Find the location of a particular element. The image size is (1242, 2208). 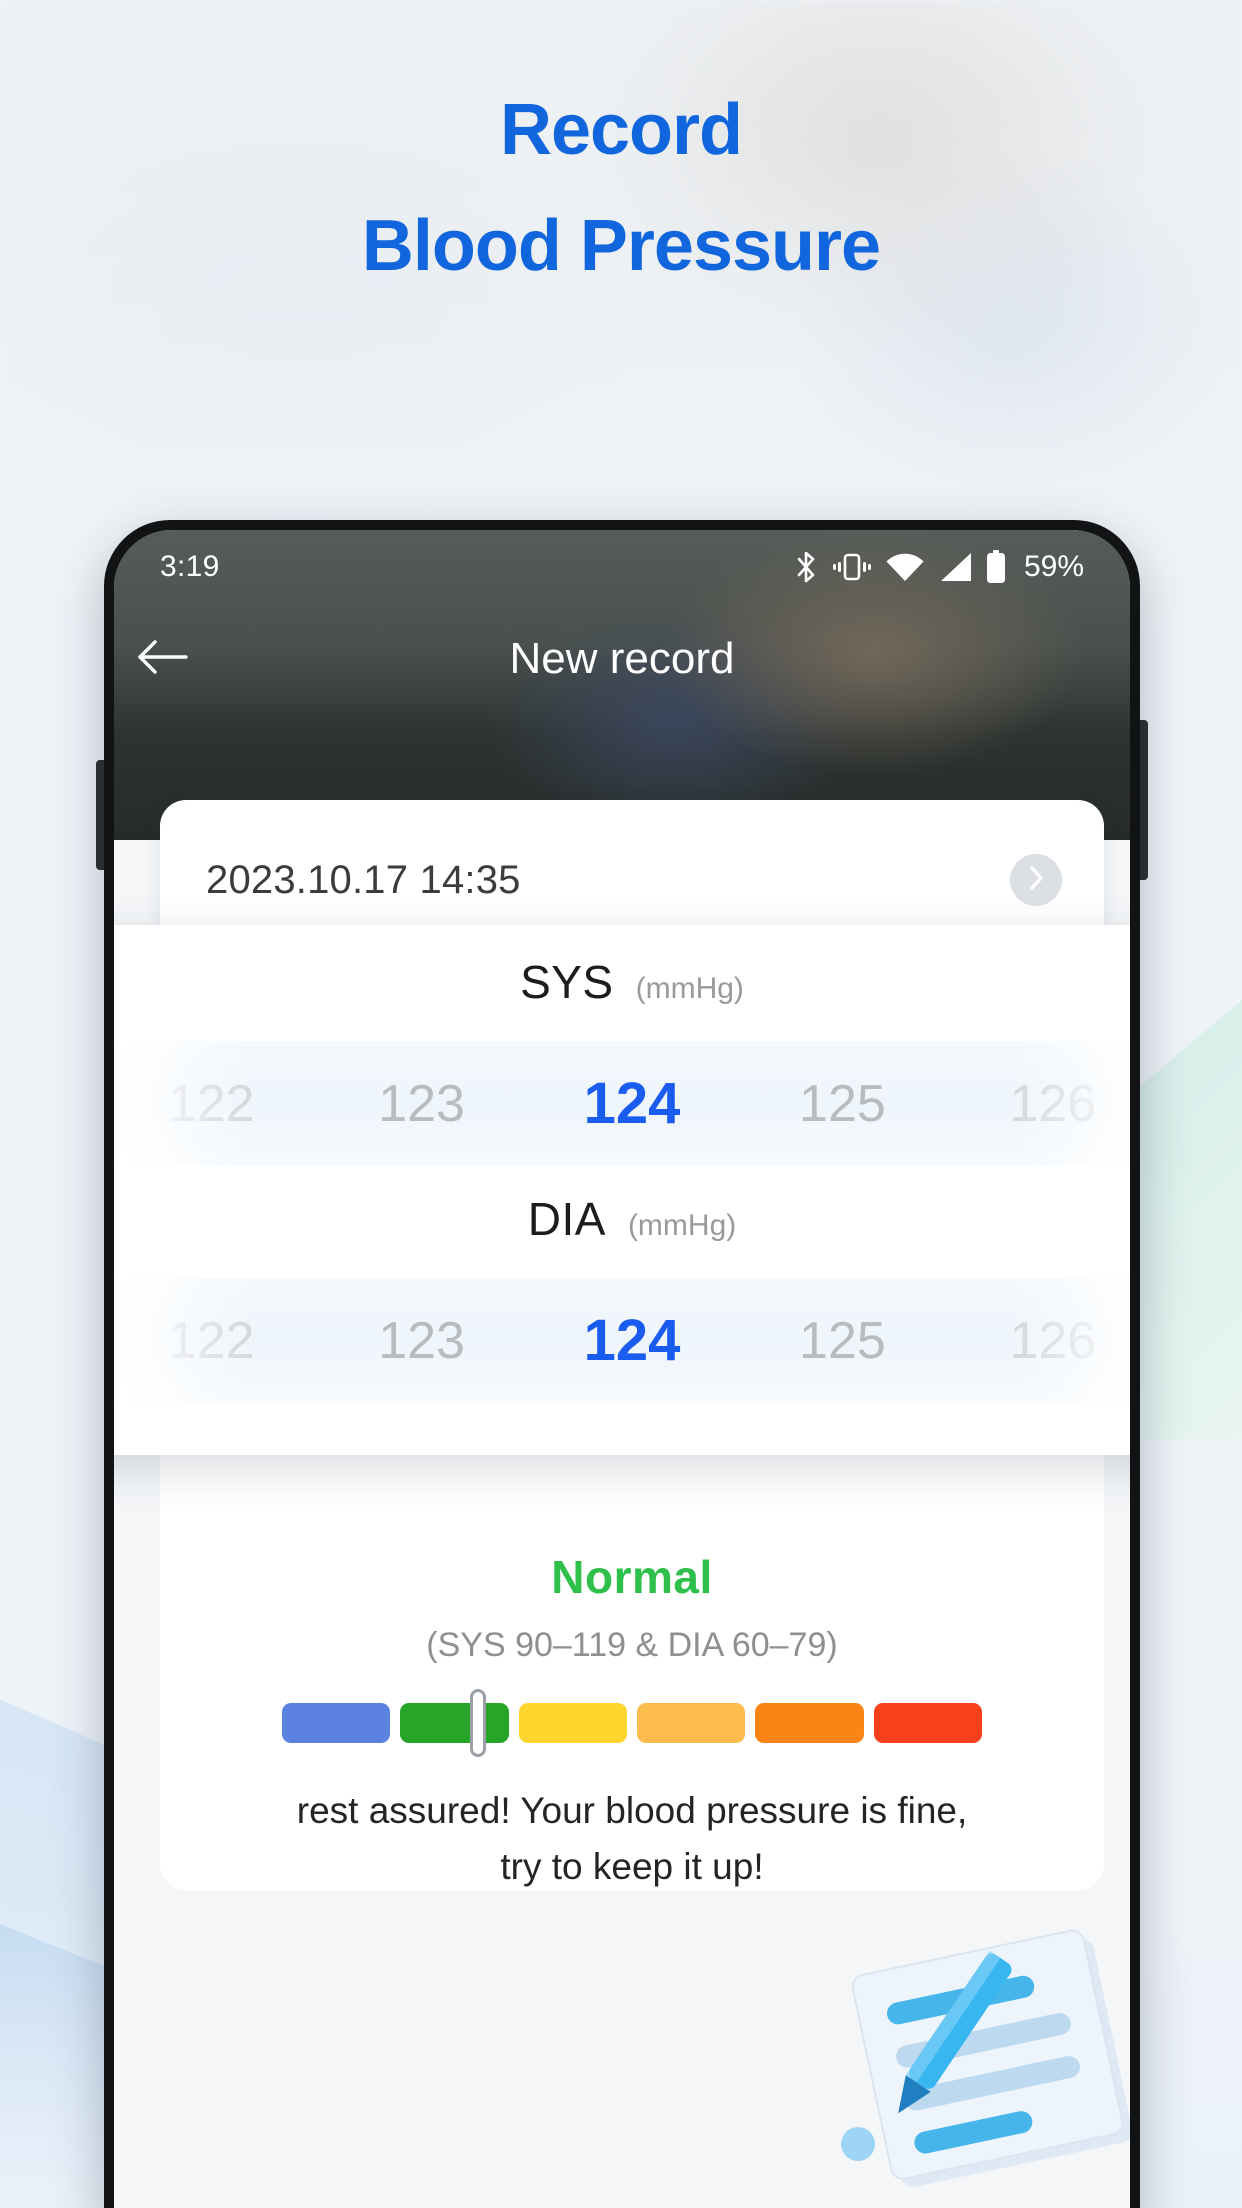

hero-title: Record Blood Pressure is located at coordinates (621, 188).